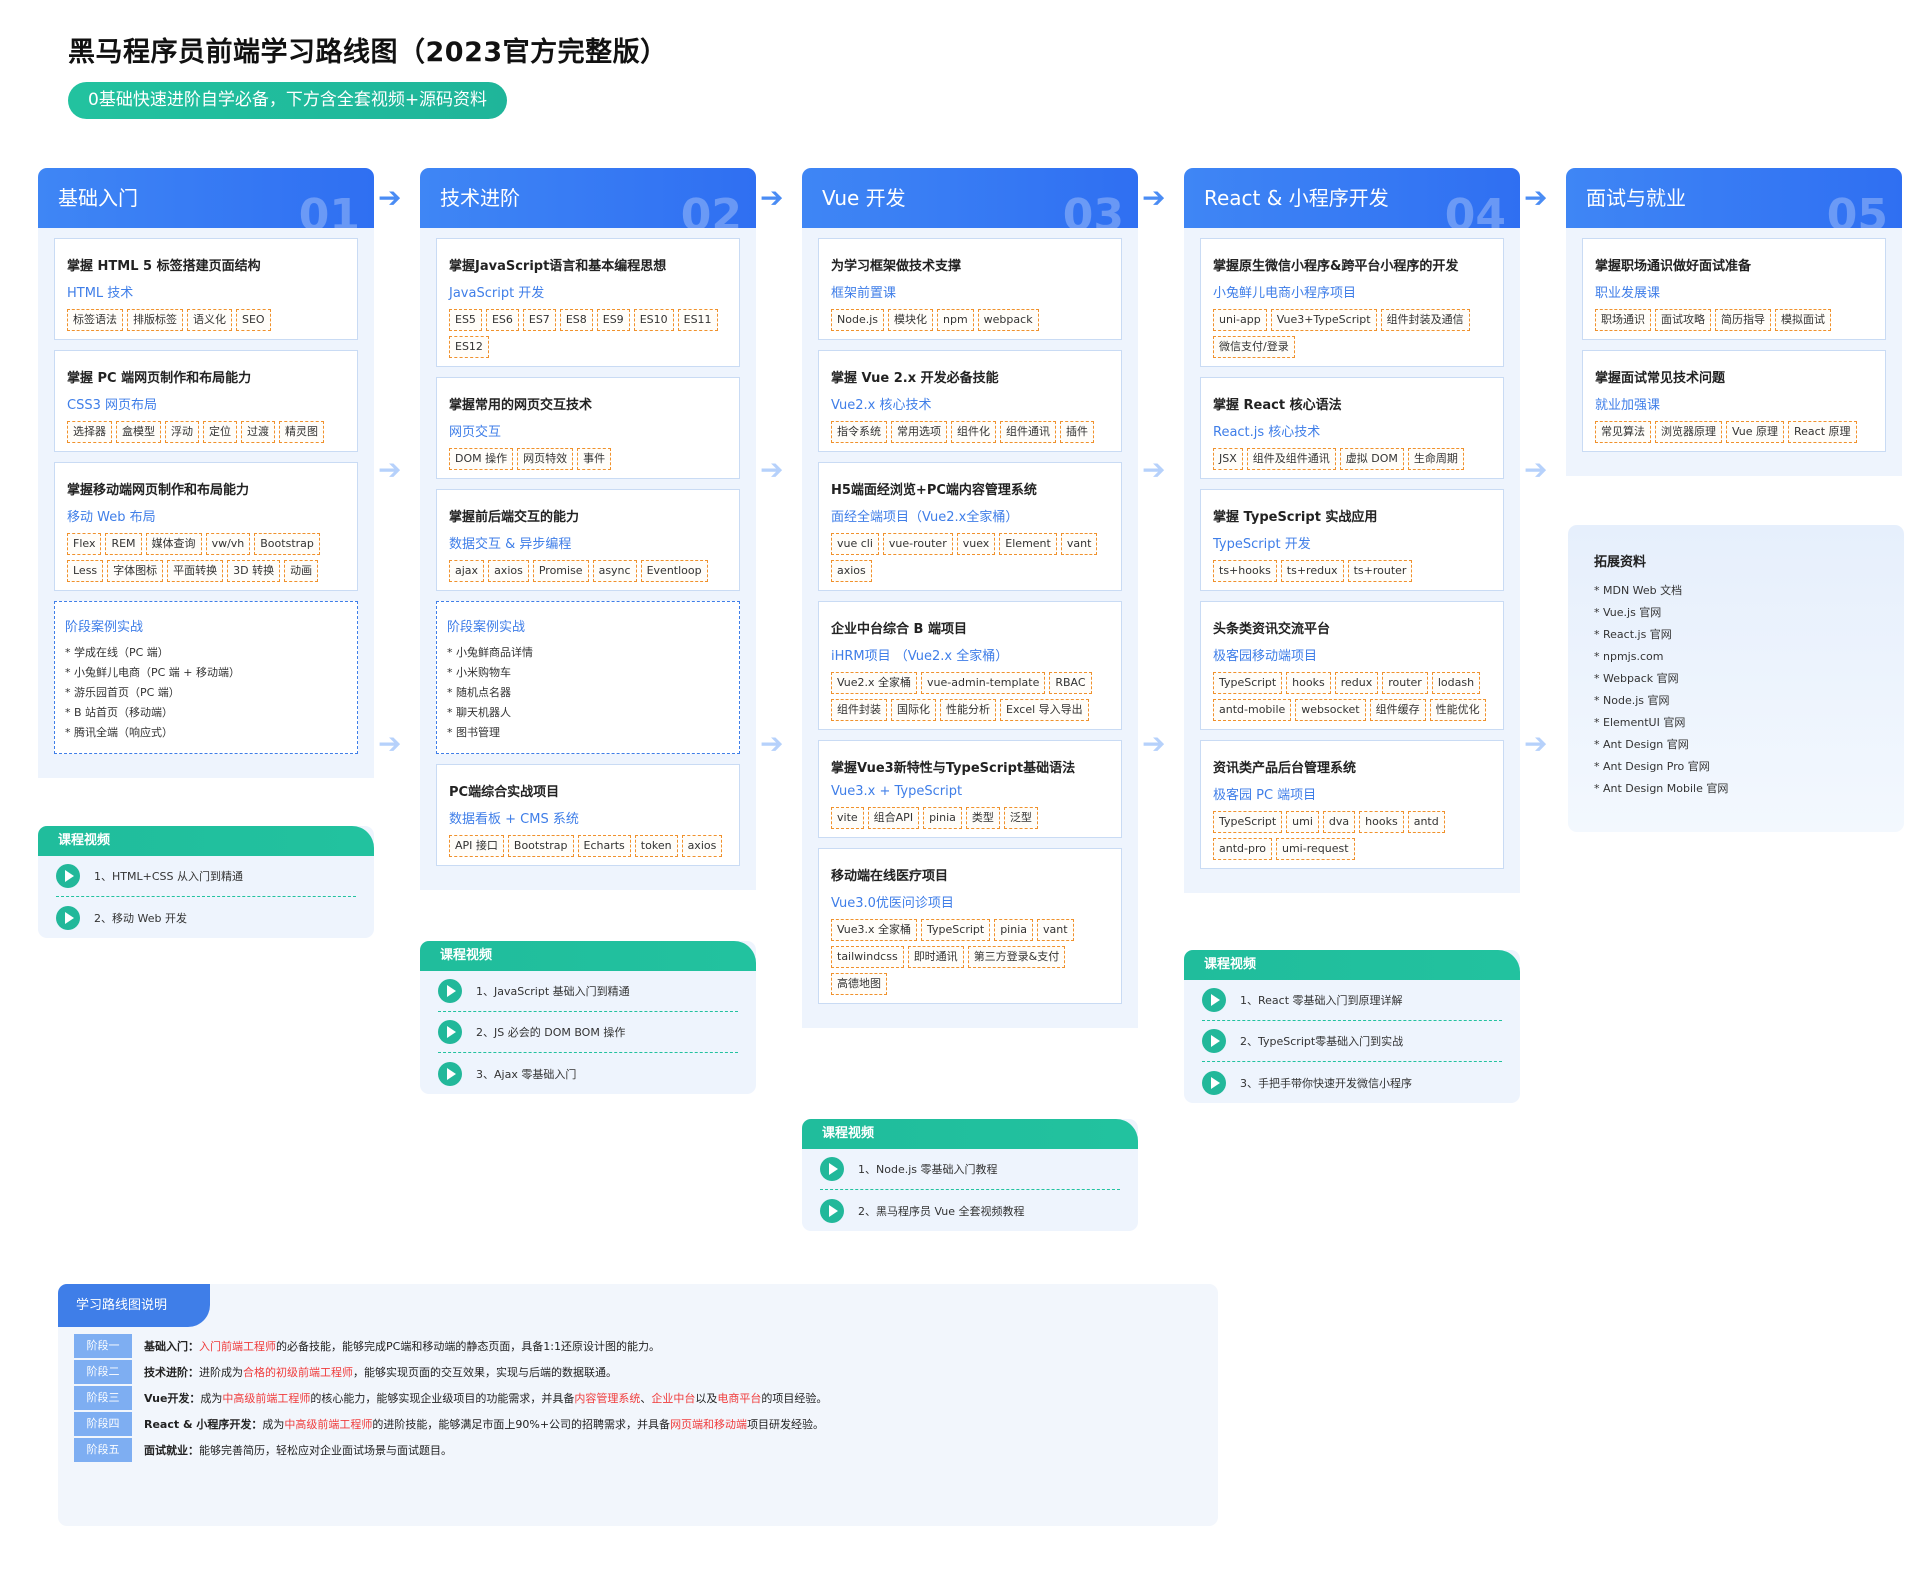 The height and width of the screenshot is (1577, 1920). What do you see at coordinates (859, 984) in the screenshot?
I see `tech-tag: 高德地图` at bounding box center [859, 984].